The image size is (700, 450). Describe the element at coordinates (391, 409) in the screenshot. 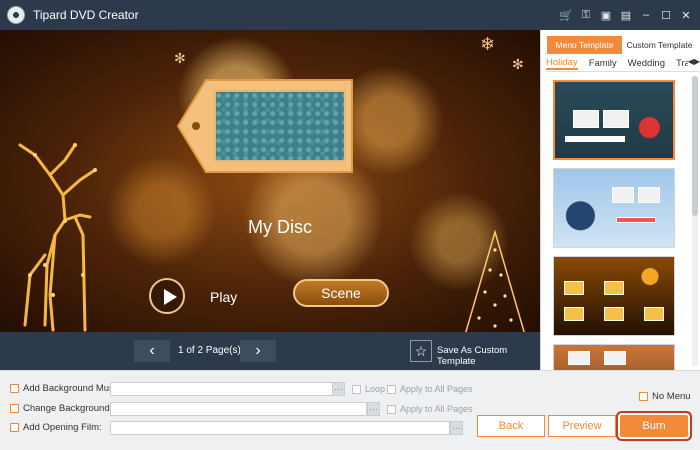

I see `apply-all-bg-checkbox` at that location.